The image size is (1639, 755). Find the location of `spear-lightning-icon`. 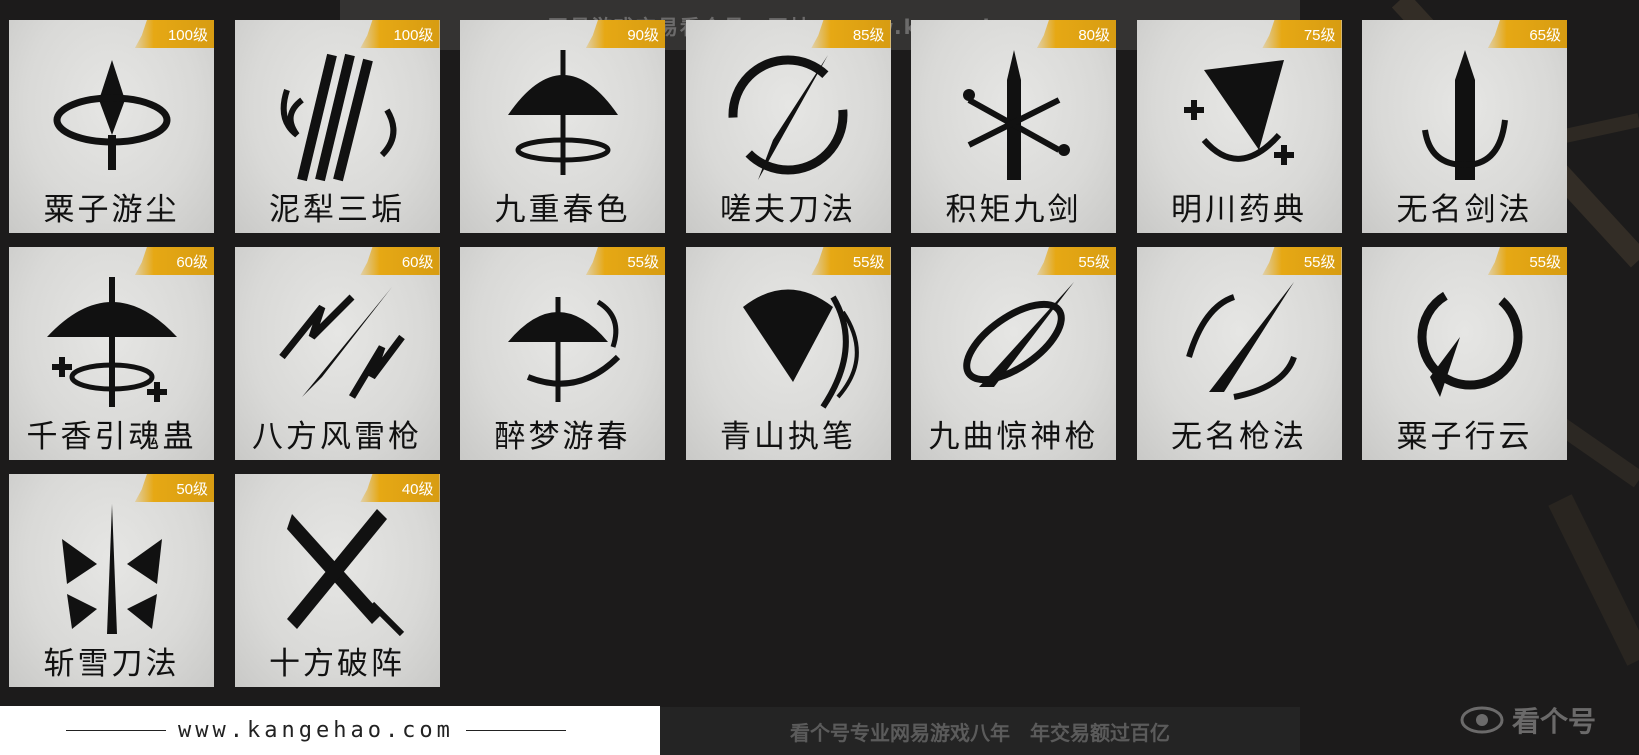

spear-lightning-icon is located at coordinates (342, 343).